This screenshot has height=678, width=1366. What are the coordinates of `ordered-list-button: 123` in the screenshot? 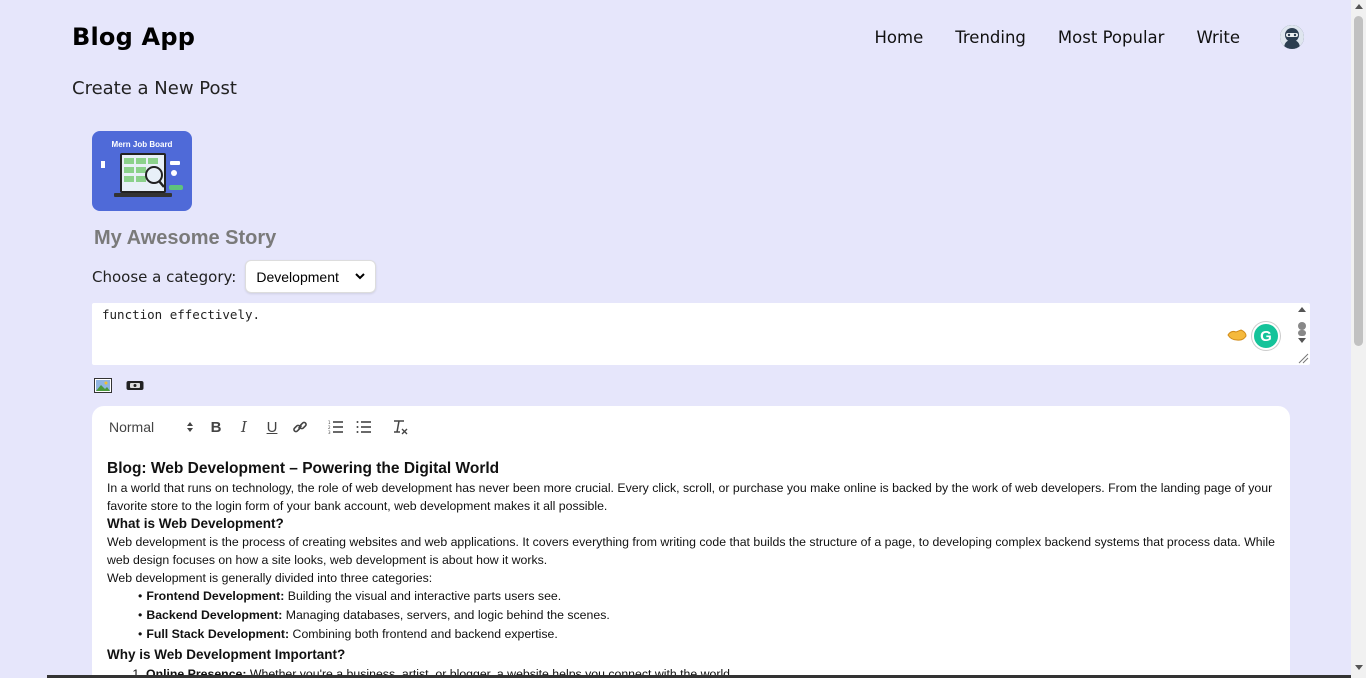 It's located at (336, 427).